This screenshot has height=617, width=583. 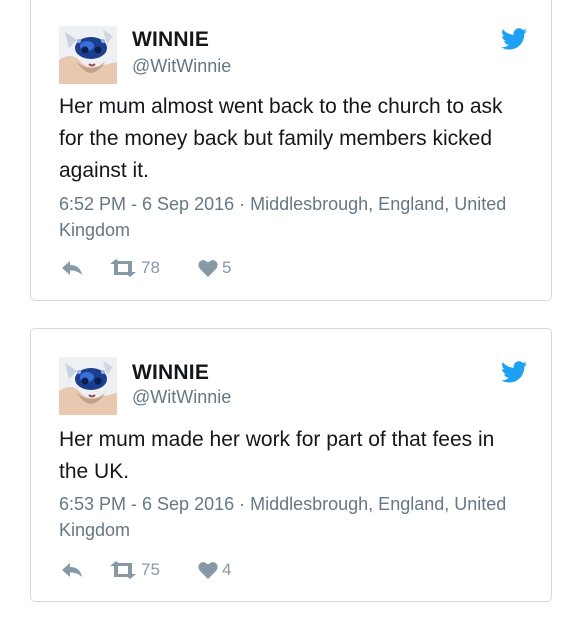 I want to click on like-button: 4, so click(x=214, y=570).